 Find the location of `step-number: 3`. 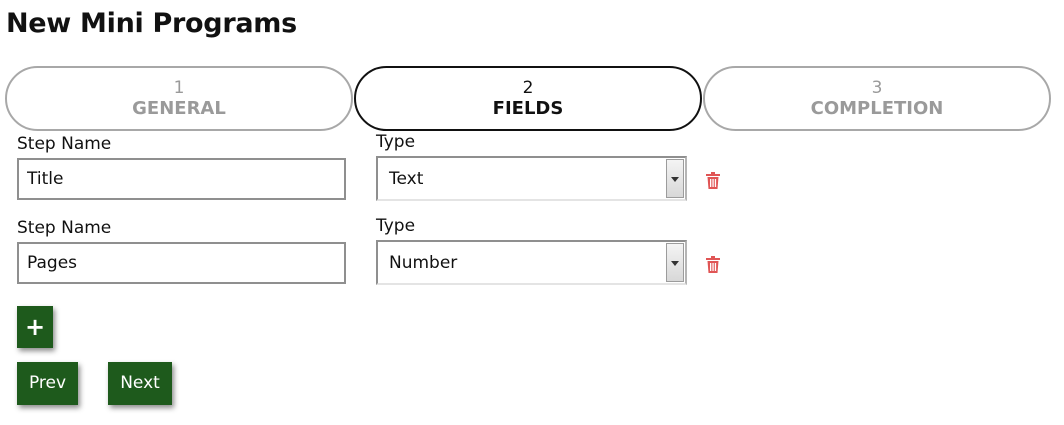

step-number: 3 is located at coordinates (877, 88).